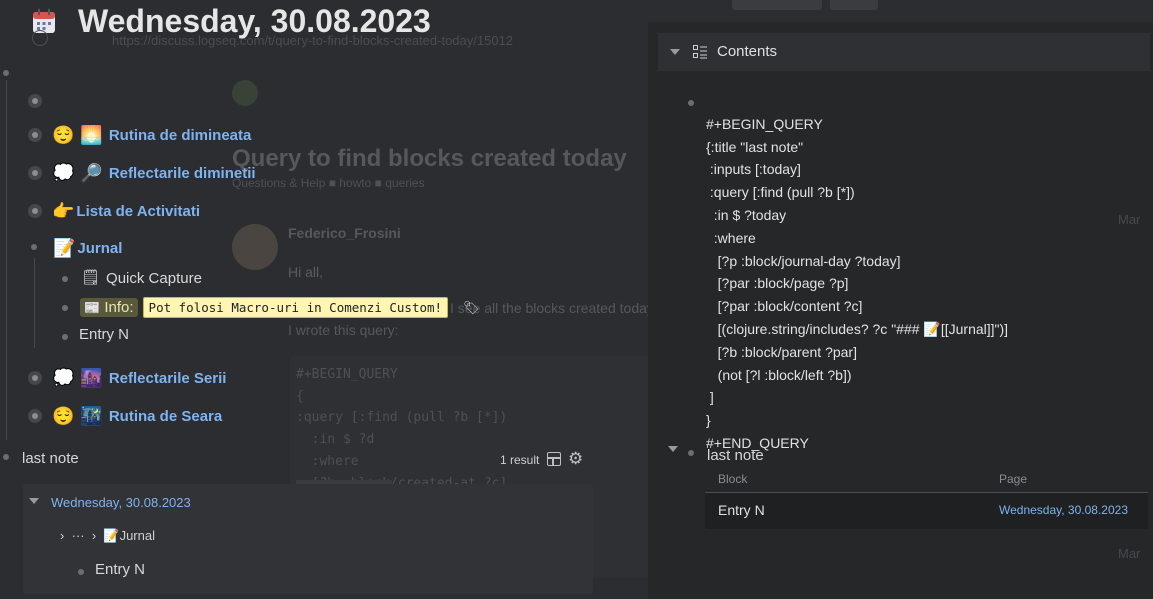  I want to click on block-rutina-dimineata: 😌 🌅 Rutina de dimineata, so click(151, 135).